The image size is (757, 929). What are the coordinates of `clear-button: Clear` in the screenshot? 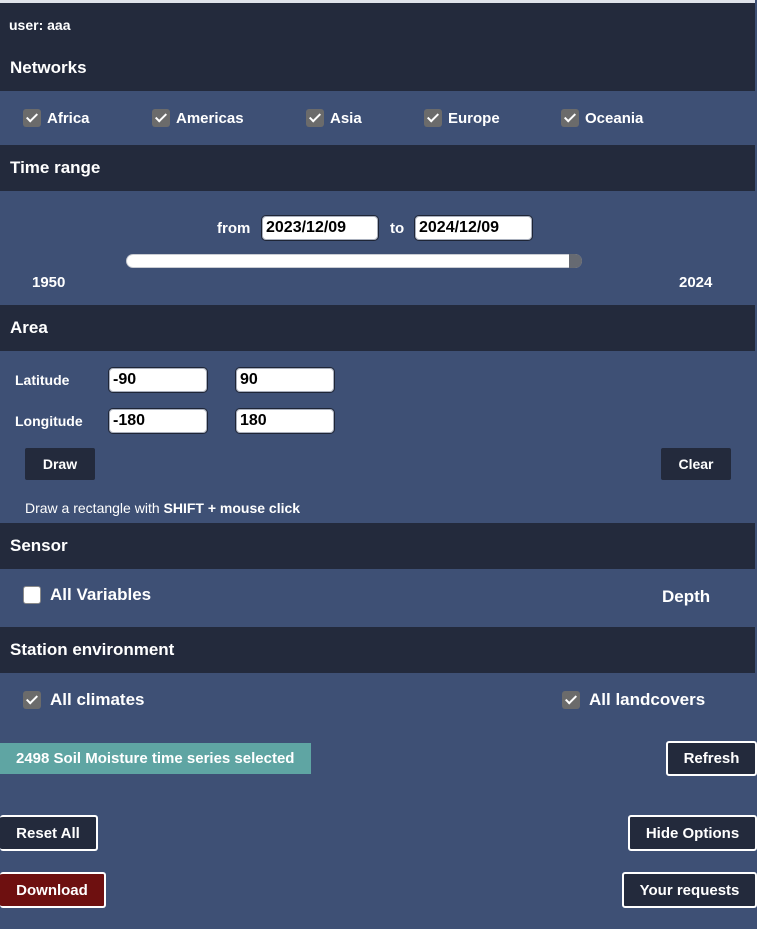 It's located at (696, 464).